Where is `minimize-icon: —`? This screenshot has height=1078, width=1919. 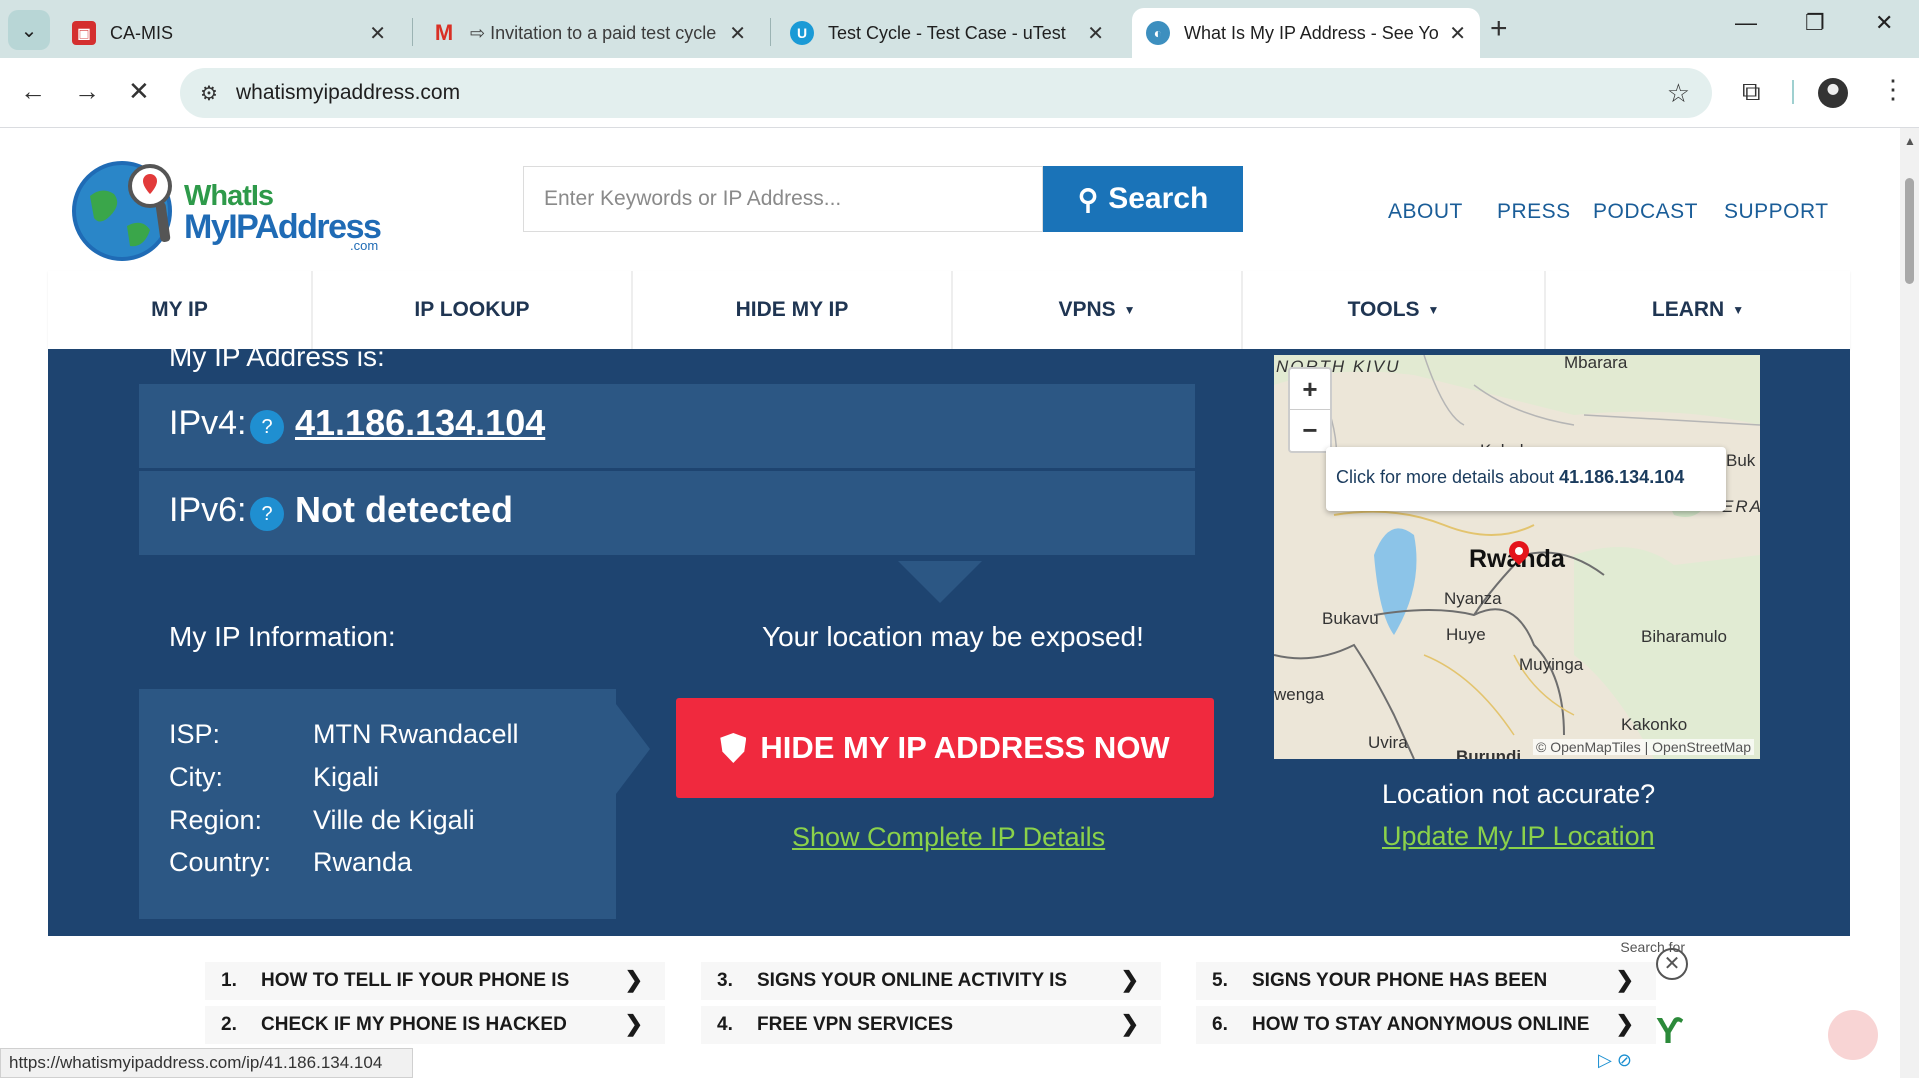 minimize-icon: — is located at coordinates (1746, 23).